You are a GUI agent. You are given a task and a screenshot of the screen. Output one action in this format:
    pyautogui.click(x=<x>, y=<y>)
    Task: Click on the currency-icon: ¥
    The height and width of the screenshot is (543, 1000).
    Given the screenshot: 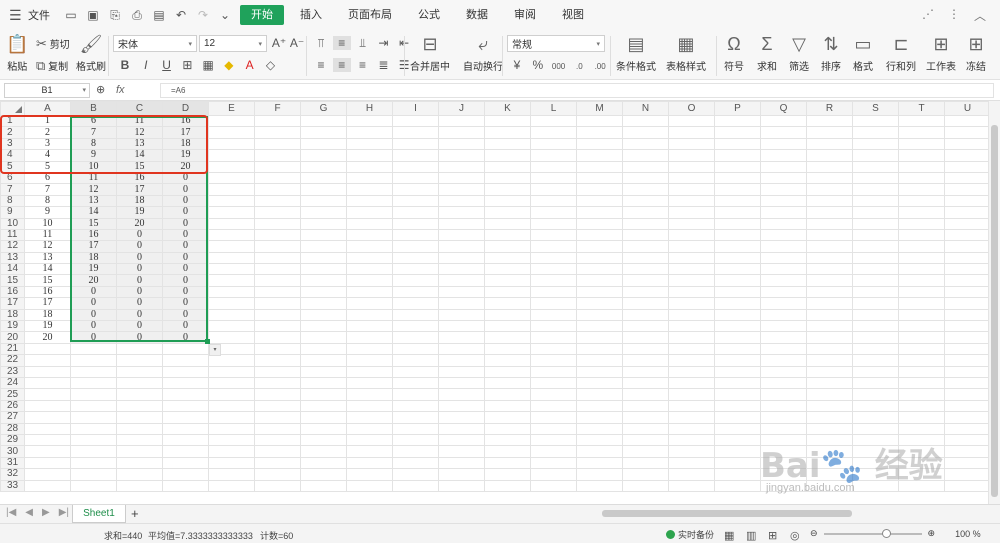 What is the action you would take?
    pyautogui.click(x=517, y=65)
    